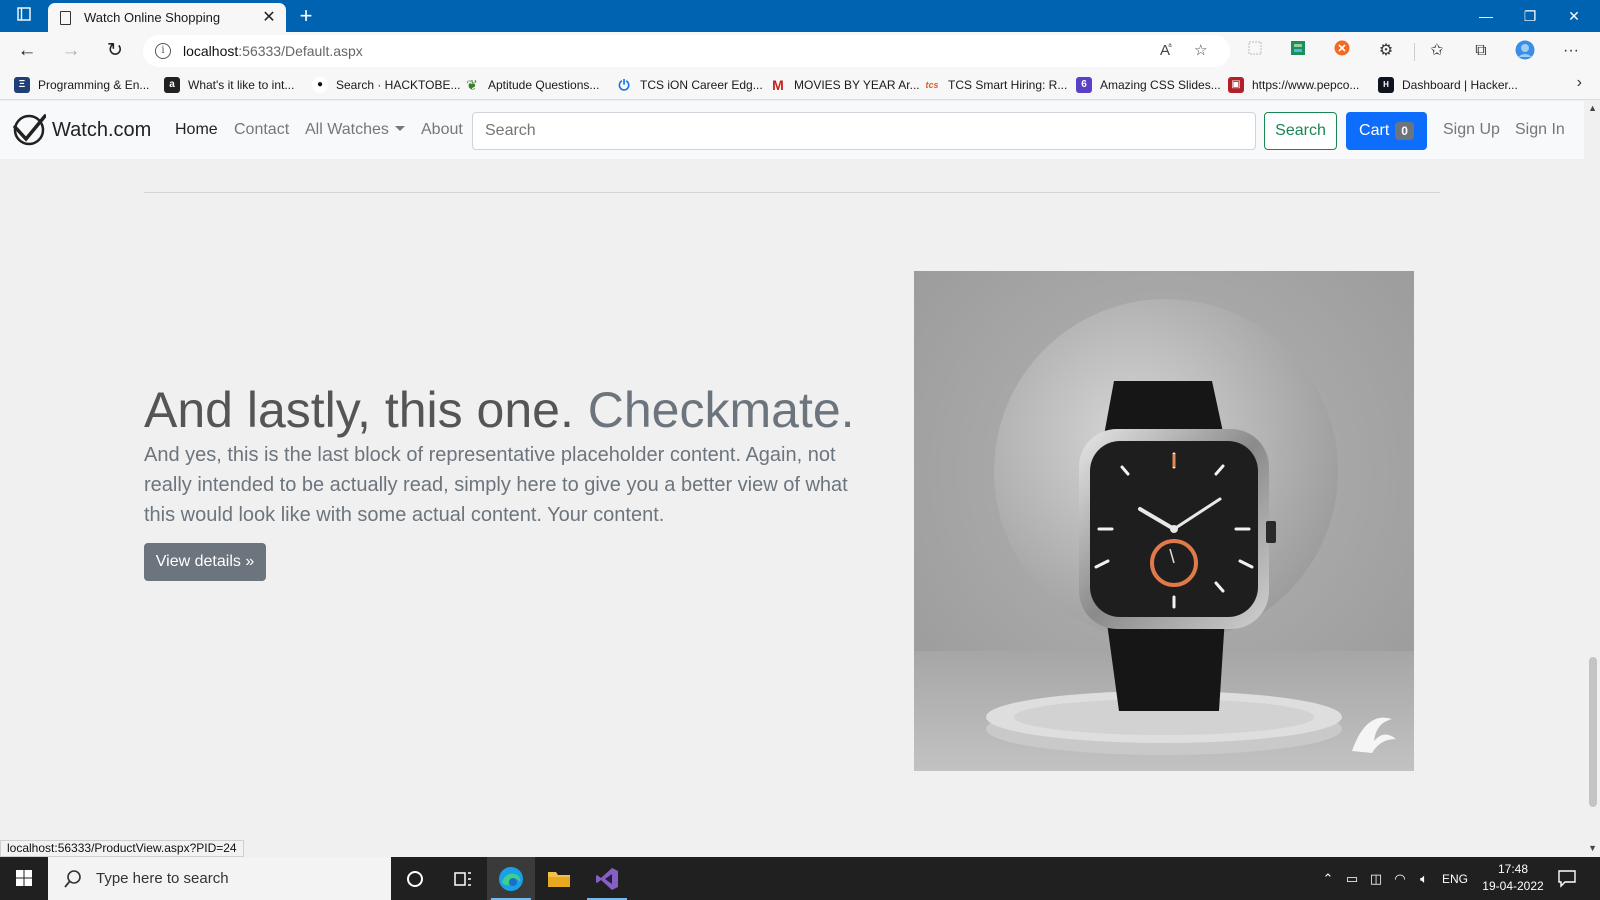 Image resolution: width=1600 pixels, height=900 pixels. I want to click on taskbar-search-box: Type here to search, so click(219, 878).